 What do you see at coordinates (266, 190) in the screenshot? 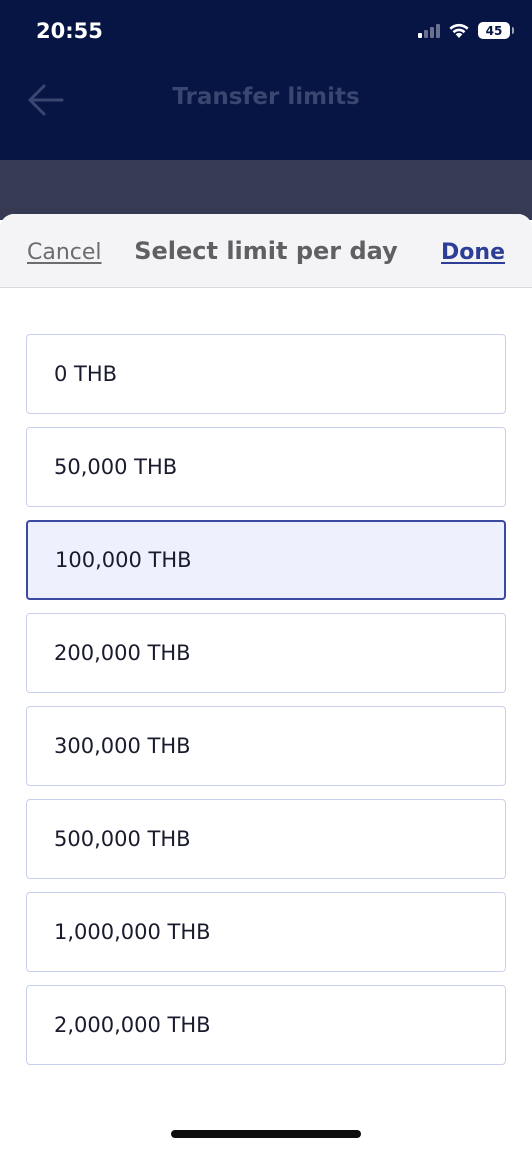
I see `dimmed-content` at bounding box center [266, 190].